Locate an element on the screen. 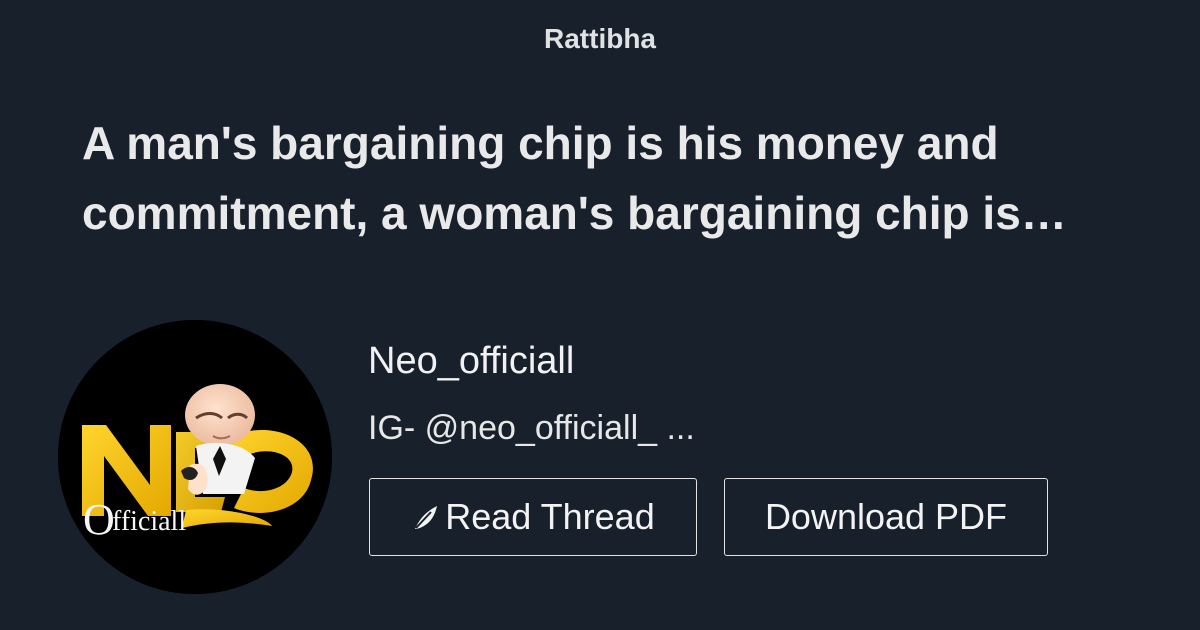  thread-title-line-1: A man's bargaining chip is his money and is located at coordinates (540, 143).